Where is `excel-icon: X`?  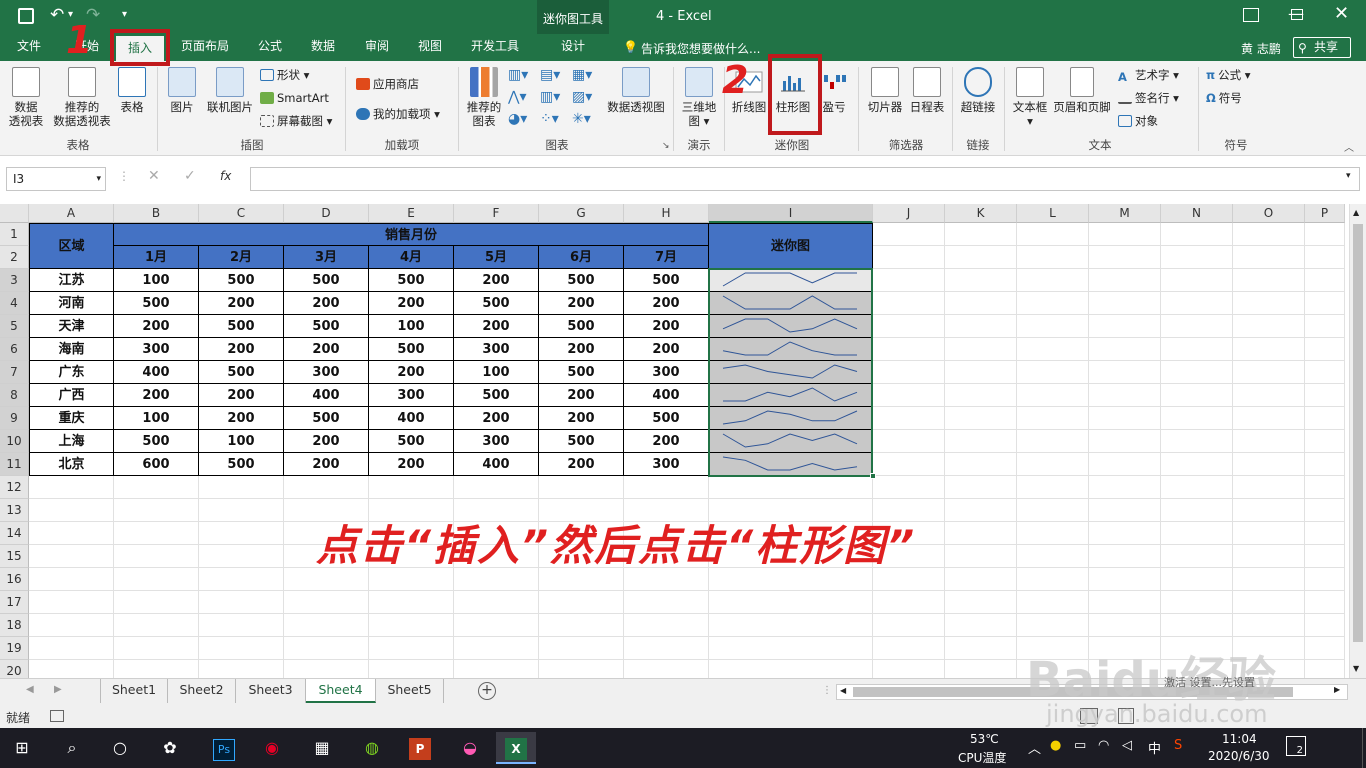
excel-icon: X is located at coordinates (516, 748).